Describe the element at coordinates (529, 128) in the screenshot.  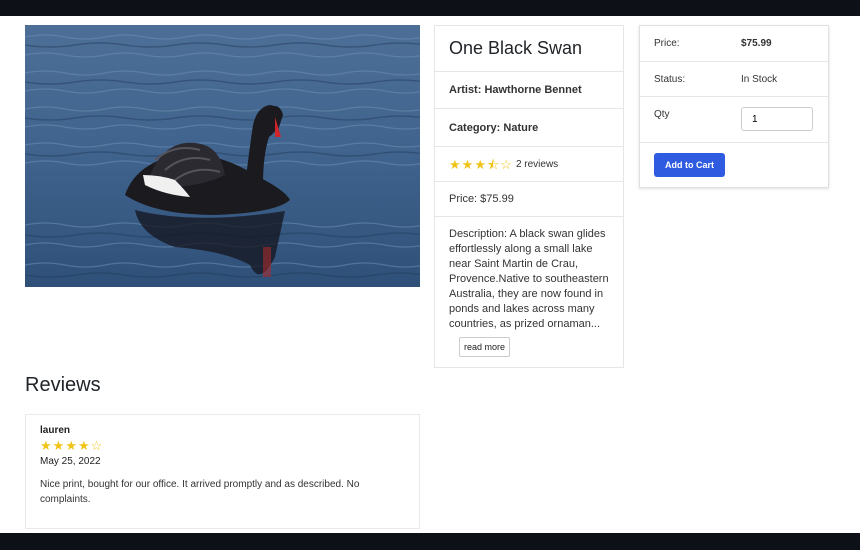
I see `product-category: Category: Nature` at that location.